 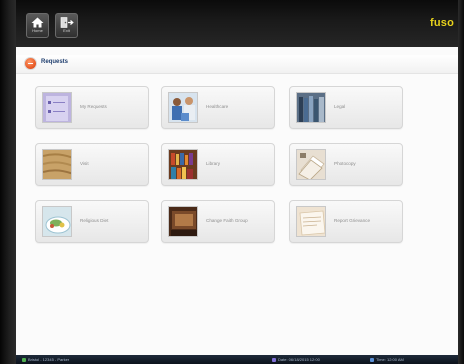 I want to click on status-user: Bristol - 12345 - Parker, so click(x=45, y=359).